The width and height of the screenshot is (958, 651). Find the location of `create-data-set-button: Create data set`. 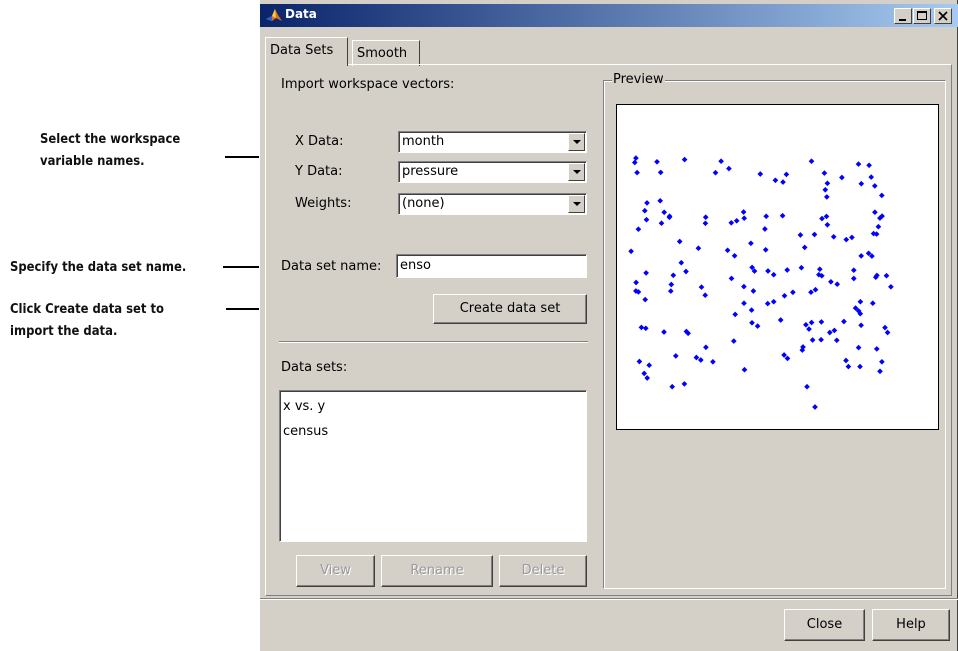

create-data-set-button: Create data set is located at coordinates (510, 309).